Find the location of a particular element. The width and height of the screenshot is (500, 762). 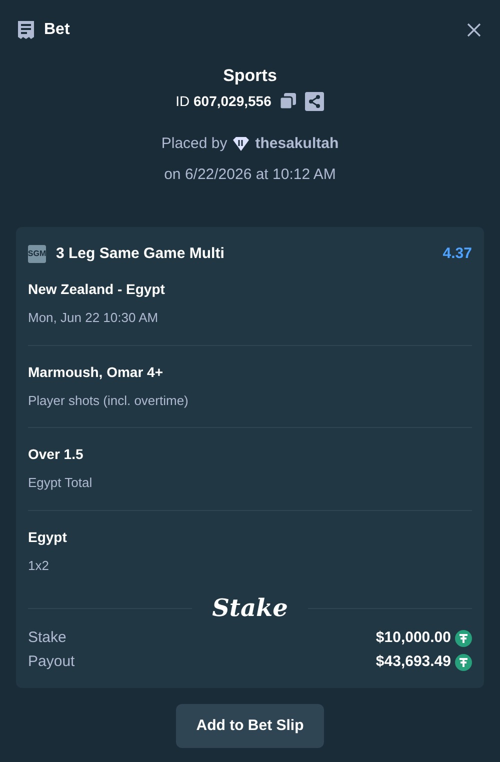

stake-logo: Stake is located at coordinates (250, 608).